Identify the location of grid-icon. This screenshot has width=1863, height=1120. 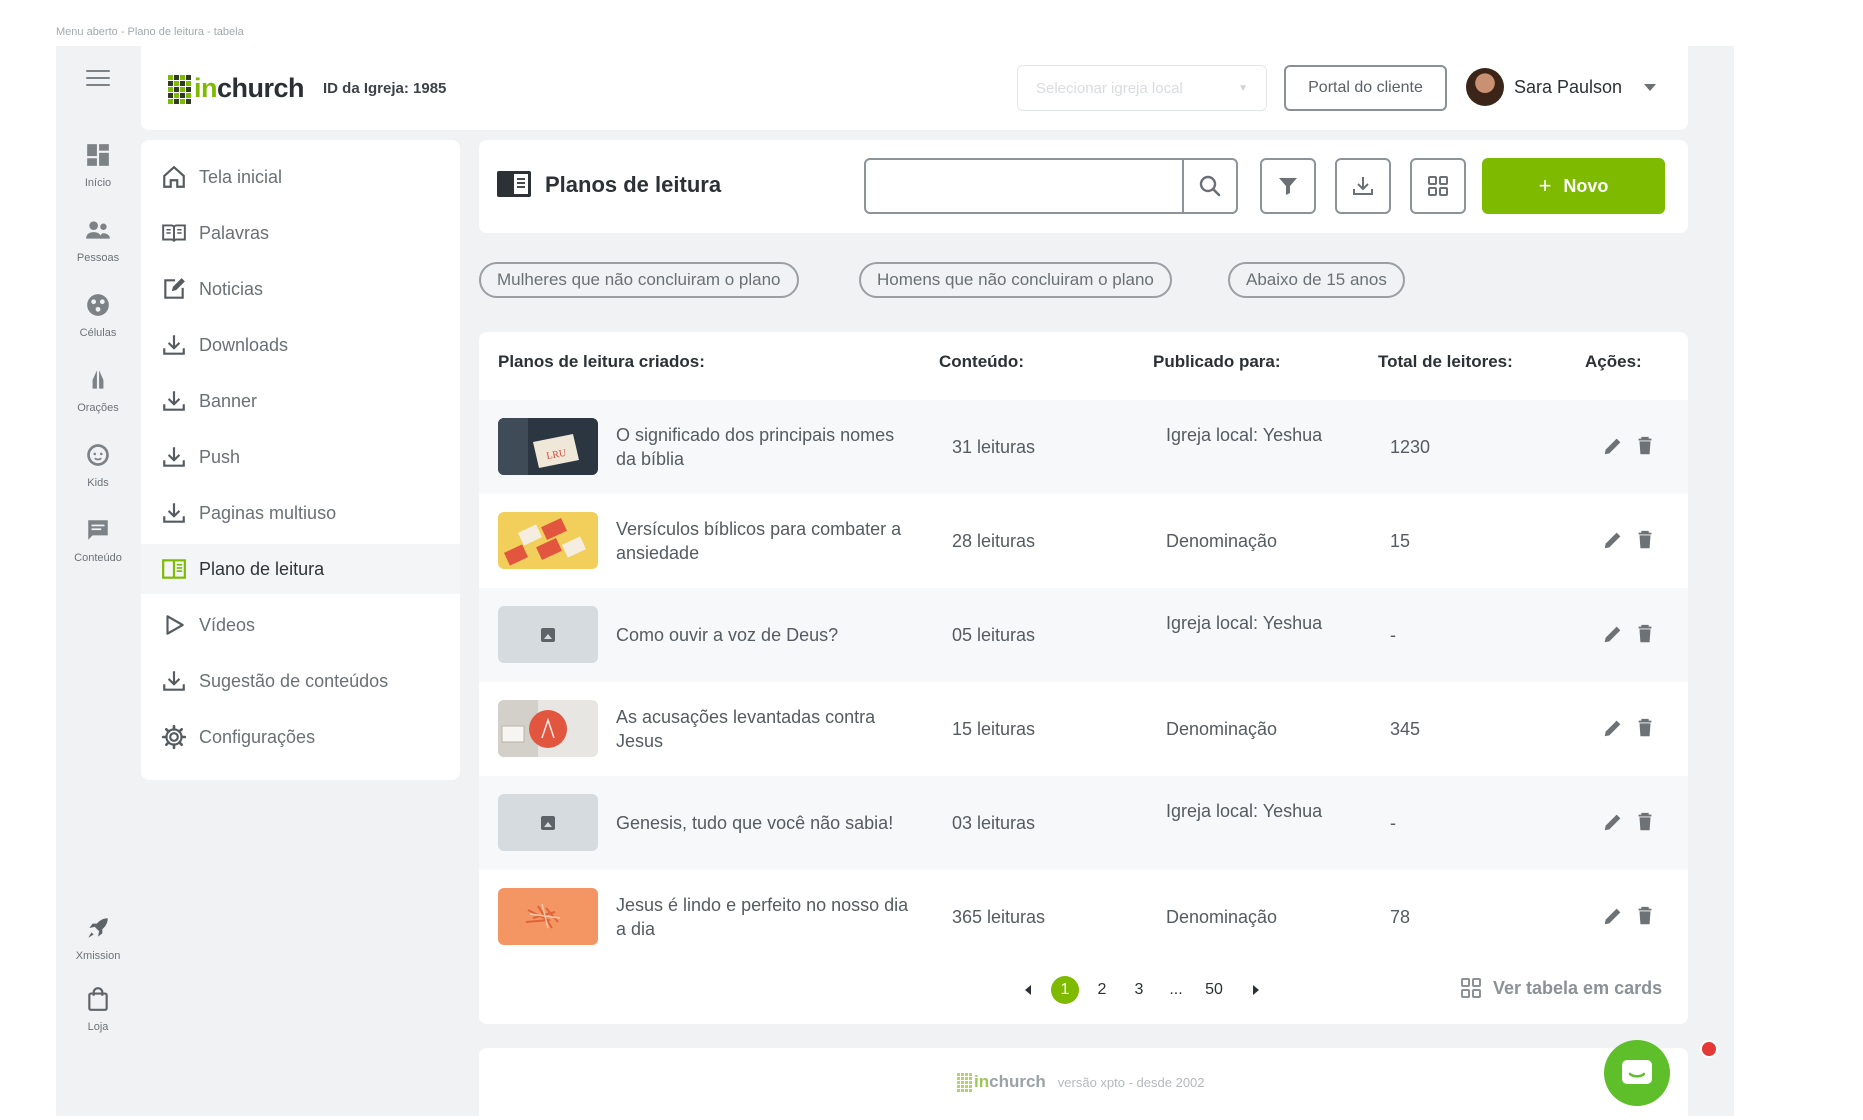
(1471, 988).